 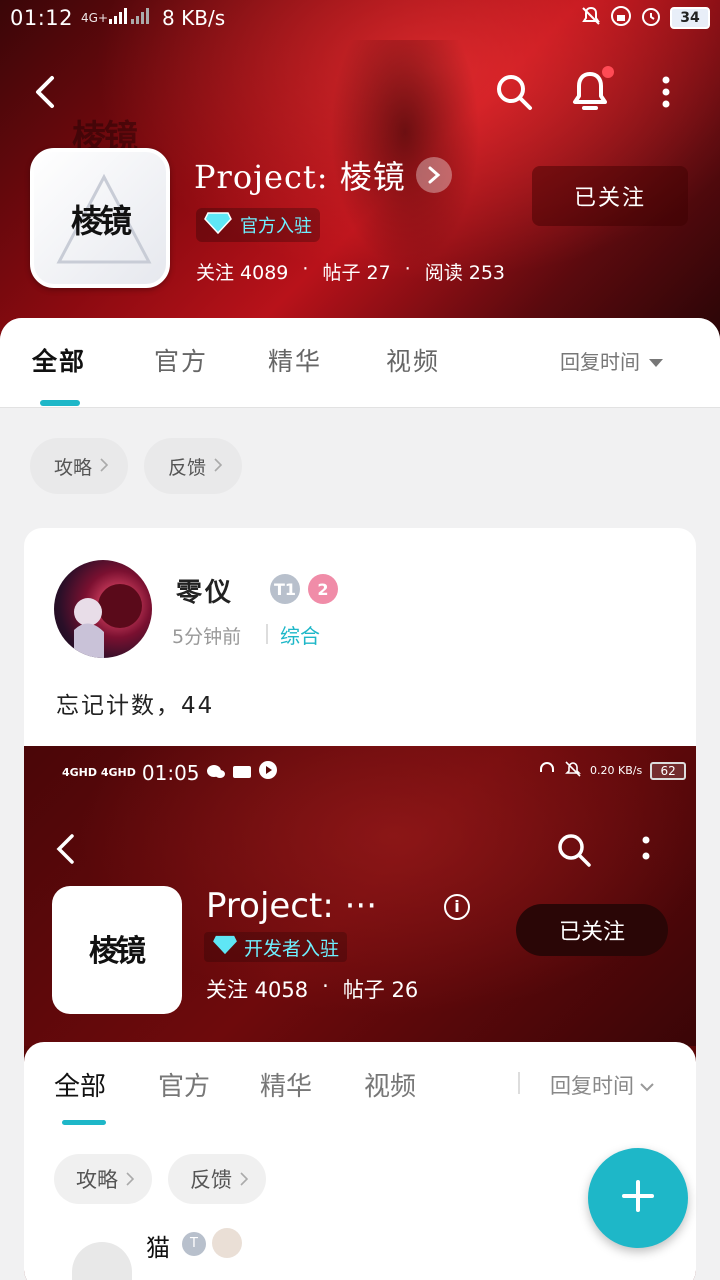 What do you see at coordinates (216, 773) in the screenshot?
I see `wechat-icon` at bounding box center [216, 773].